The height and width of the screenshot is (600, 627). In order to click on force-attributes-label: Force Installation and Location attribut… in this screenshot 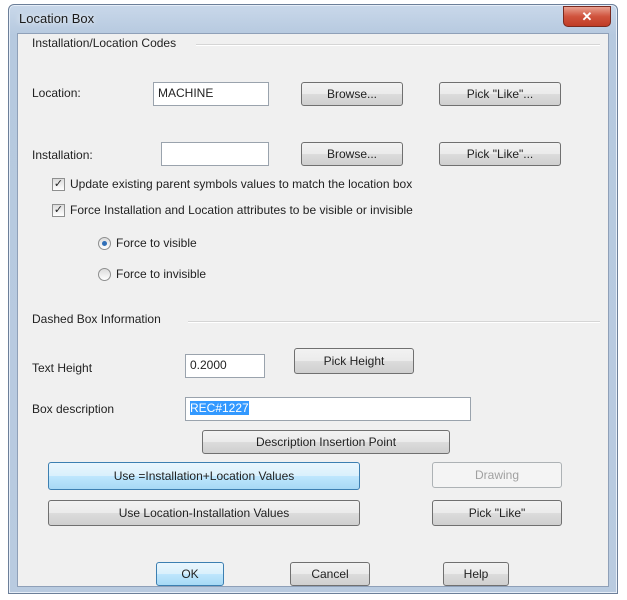, I will do `click(241, 210)`.